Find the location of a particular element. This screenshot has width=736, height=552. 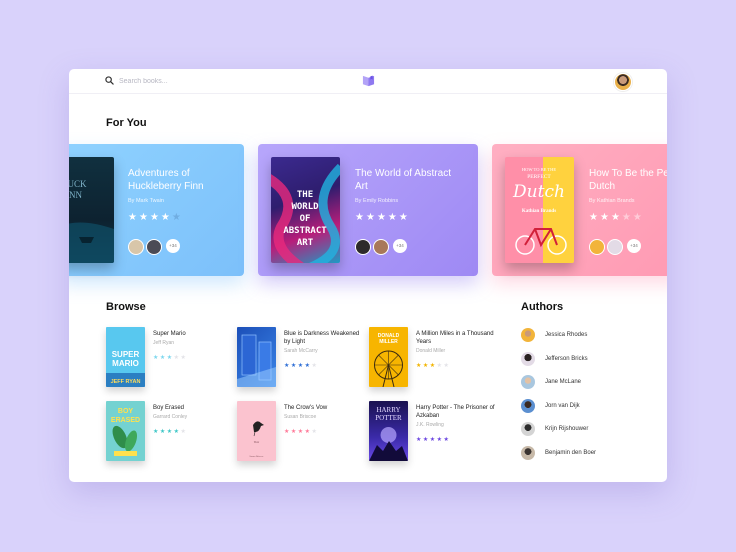

top-bar is located at coordinates (368, 81).